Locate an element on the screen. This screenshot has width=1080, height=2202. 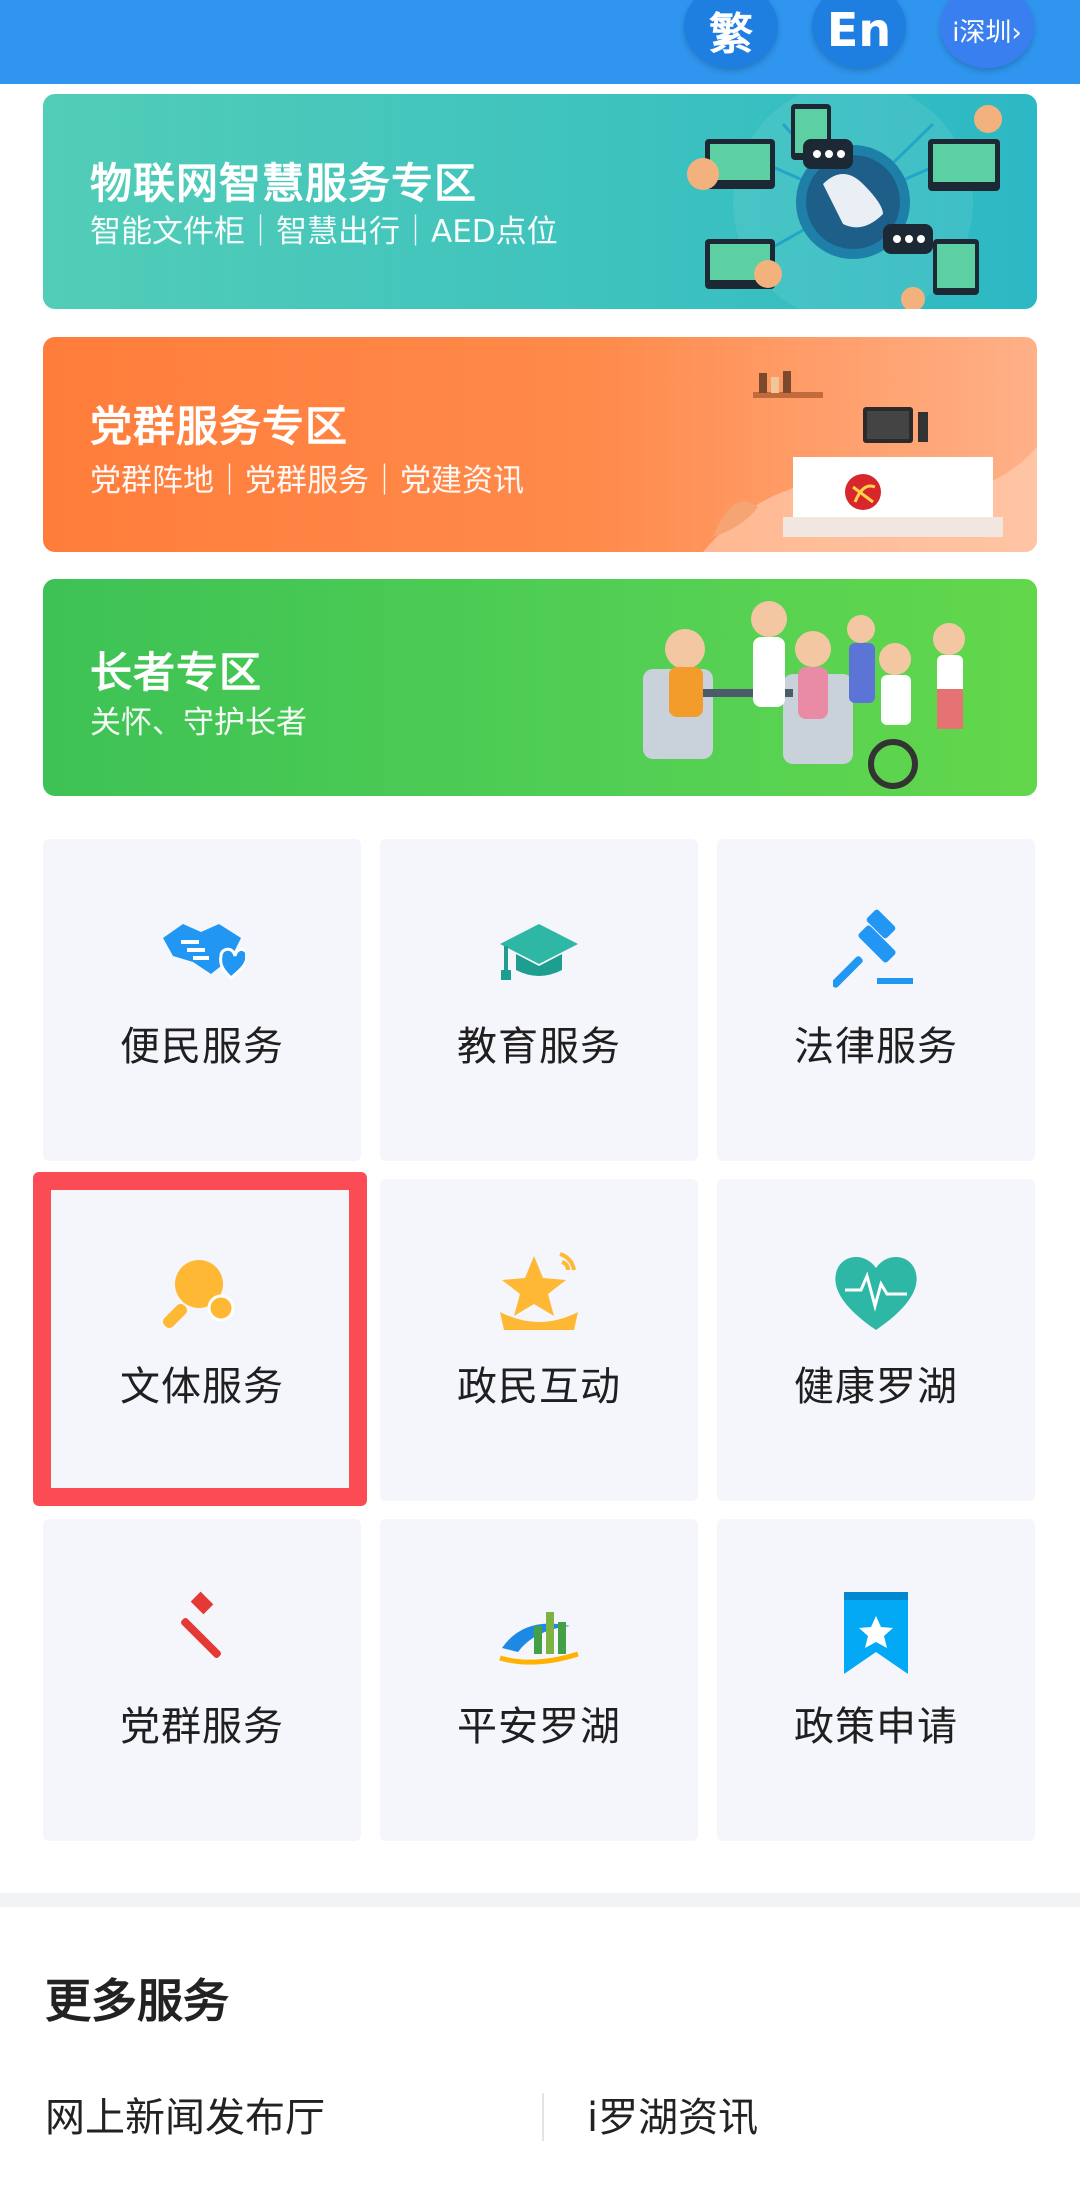
traditional-chinese-label: 繁 is located at coordinates (731, 34).